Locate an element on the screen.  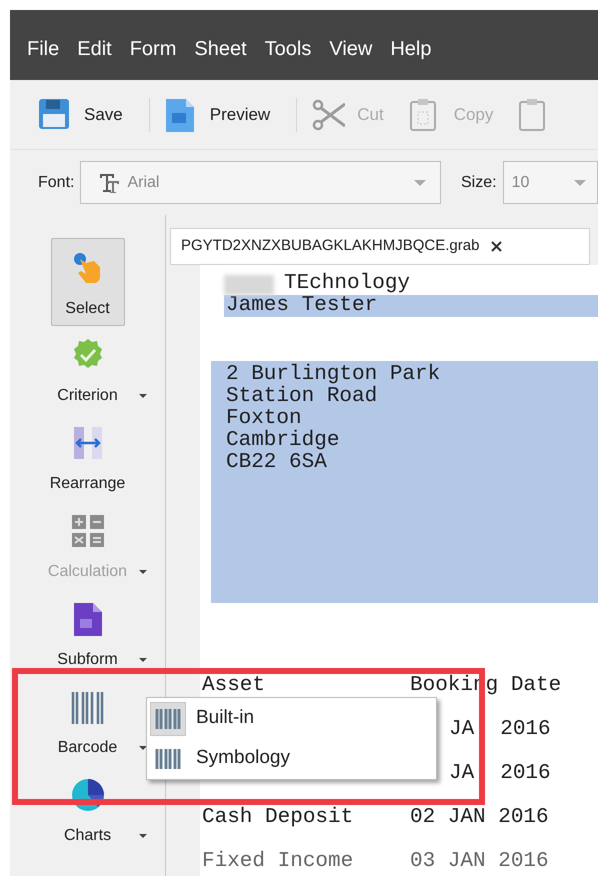
table-cell: 03 JAN 2016 is located at coordinates (479, 862).